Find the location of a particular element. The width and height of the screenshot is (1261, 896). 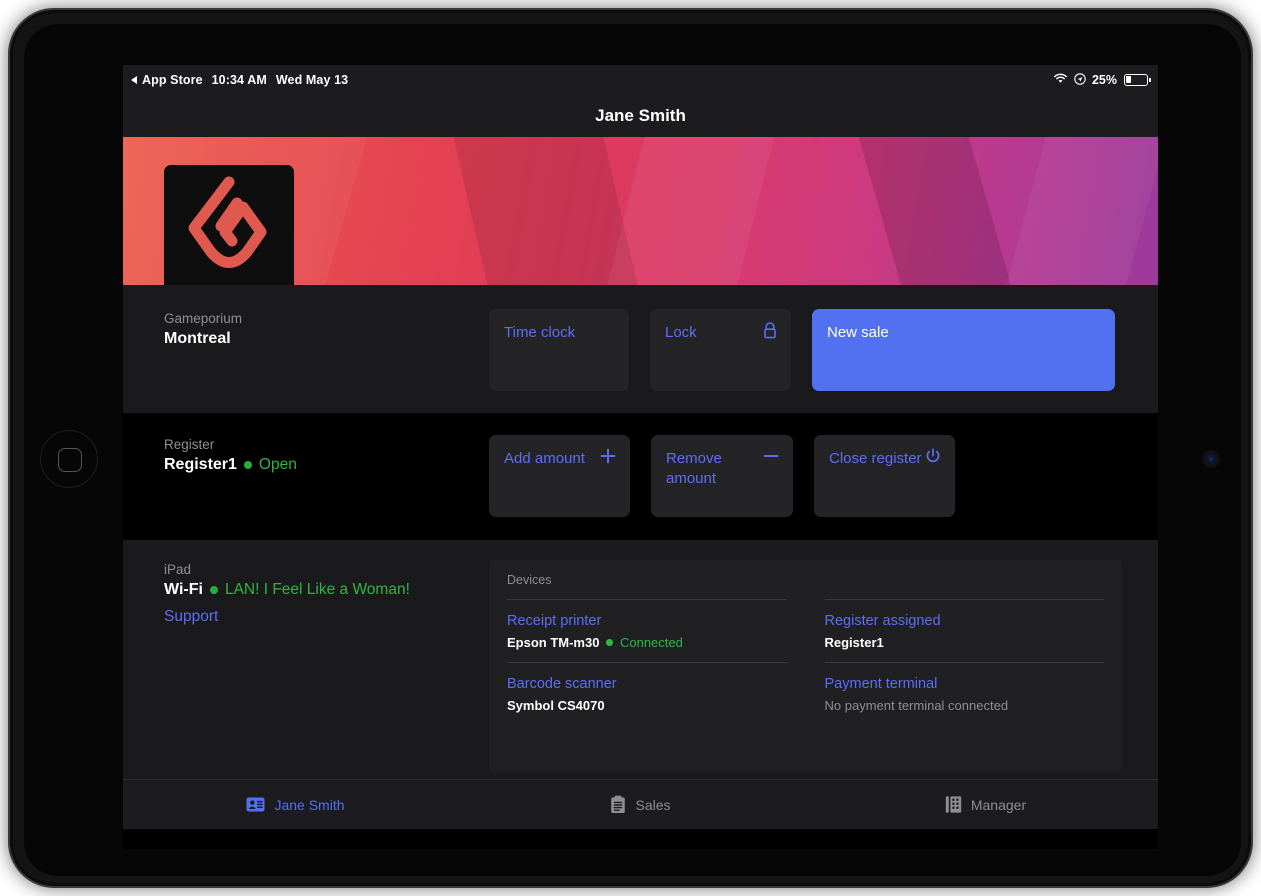

tab-bar: Jane Smith Sales Manager is located at coordinates (640, 804).